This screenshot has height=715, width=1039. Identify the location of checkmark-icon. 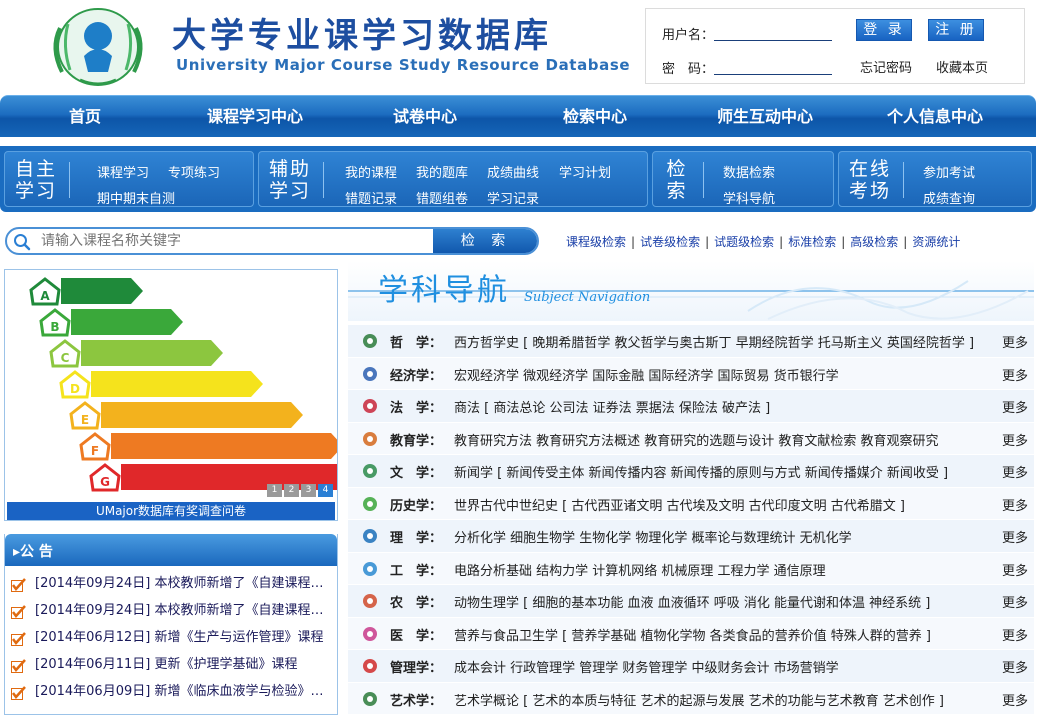
(18, 693).